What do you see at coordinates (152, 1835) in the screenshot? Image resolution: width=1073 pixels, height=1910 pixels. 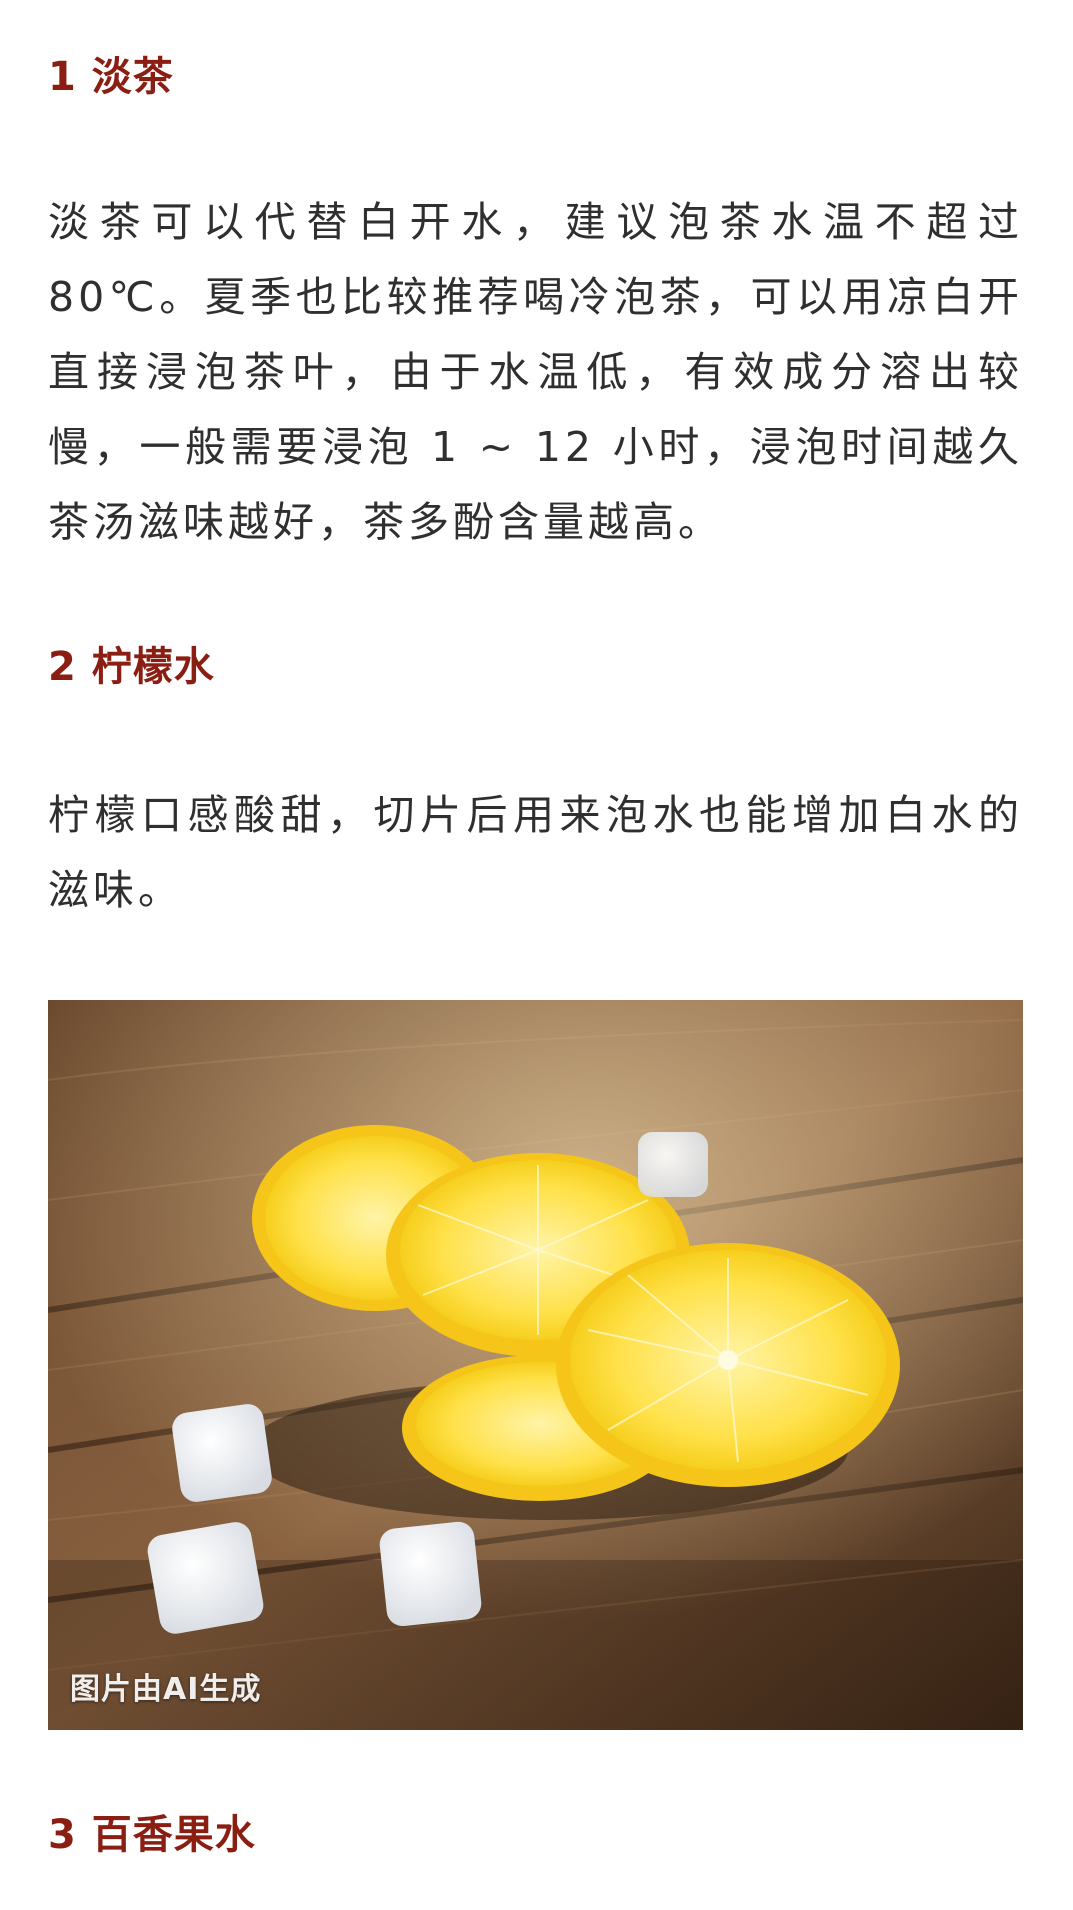 I see `section-heading-3: 3 百香果水` at bounding box center [152, 1835].